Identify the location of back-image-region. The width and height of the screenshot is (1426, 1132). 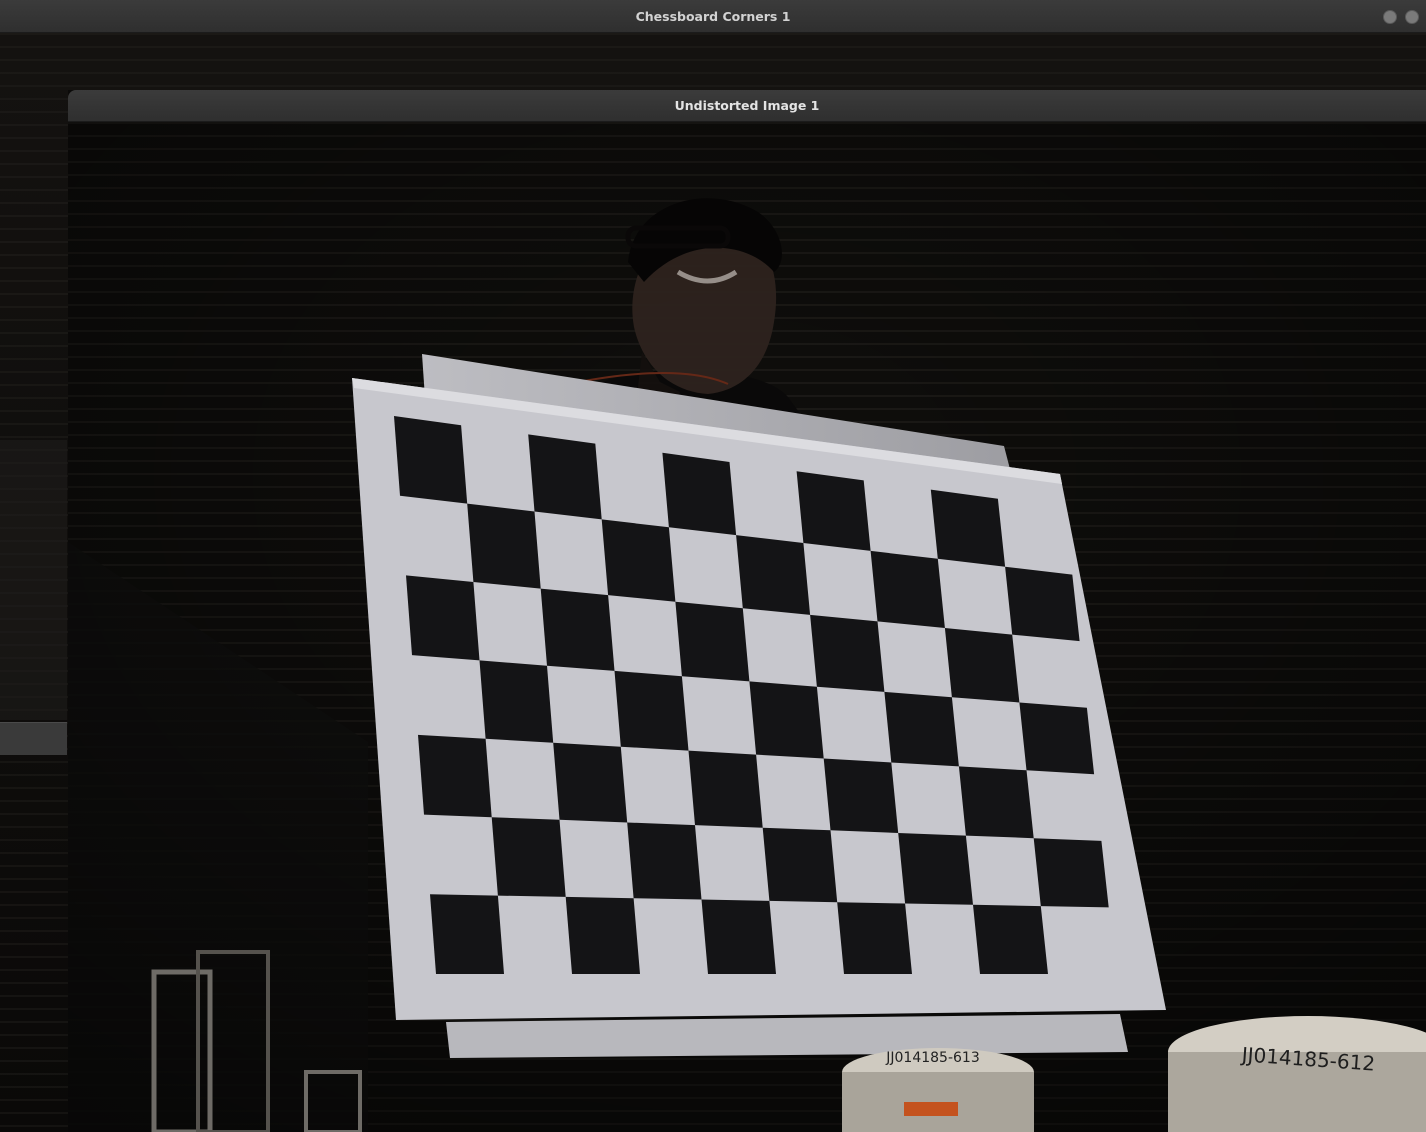
(33, 580).